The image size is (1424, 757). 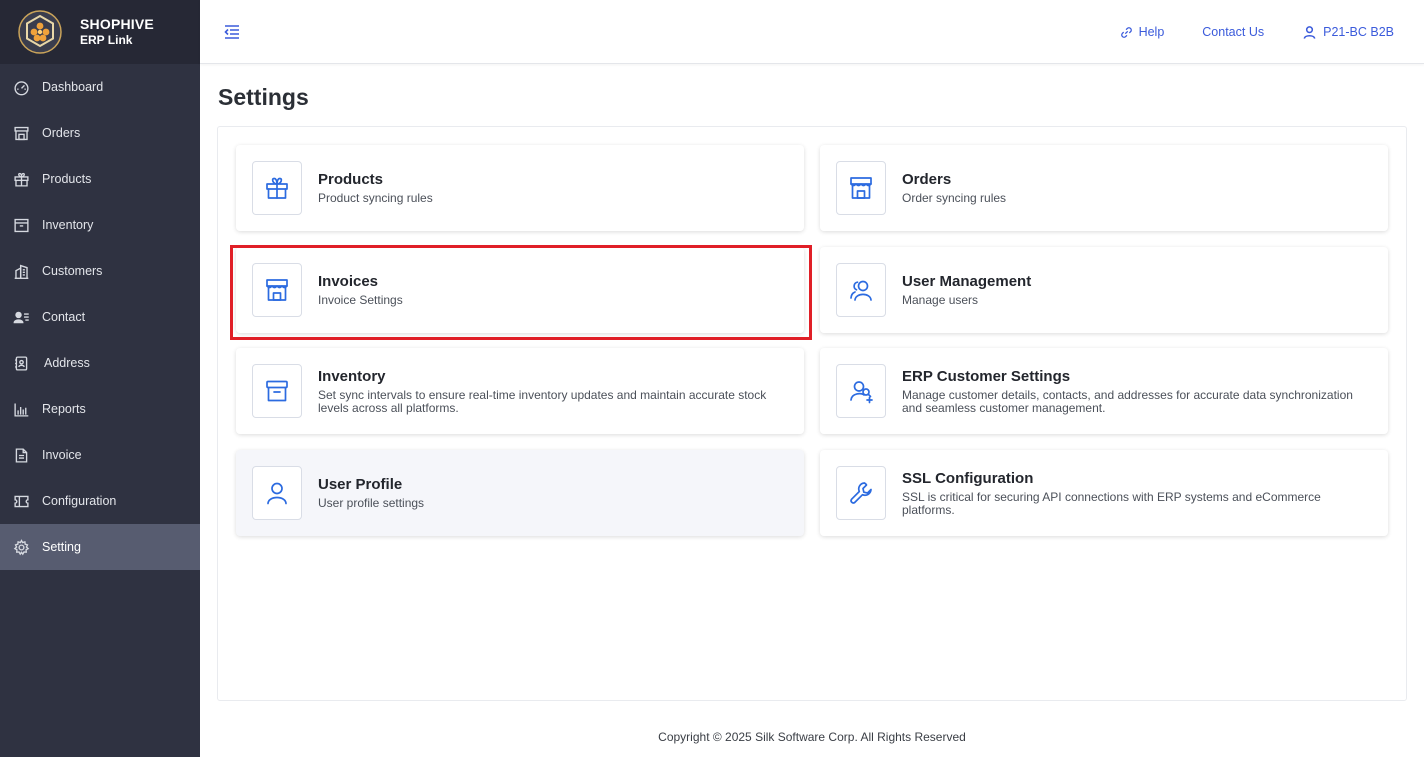 I want to click on user-name: P21-BC B2B, so click(x=1358, y=32).